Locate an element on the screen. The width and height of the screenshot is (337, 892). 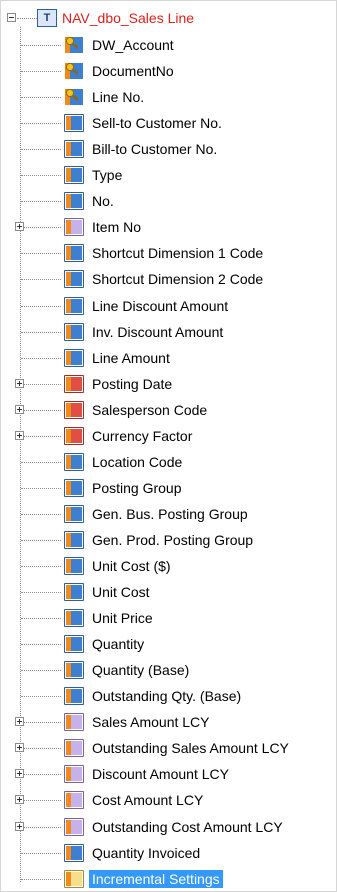
tree-item: Salesperson Code is located at coordinates (168, 410).